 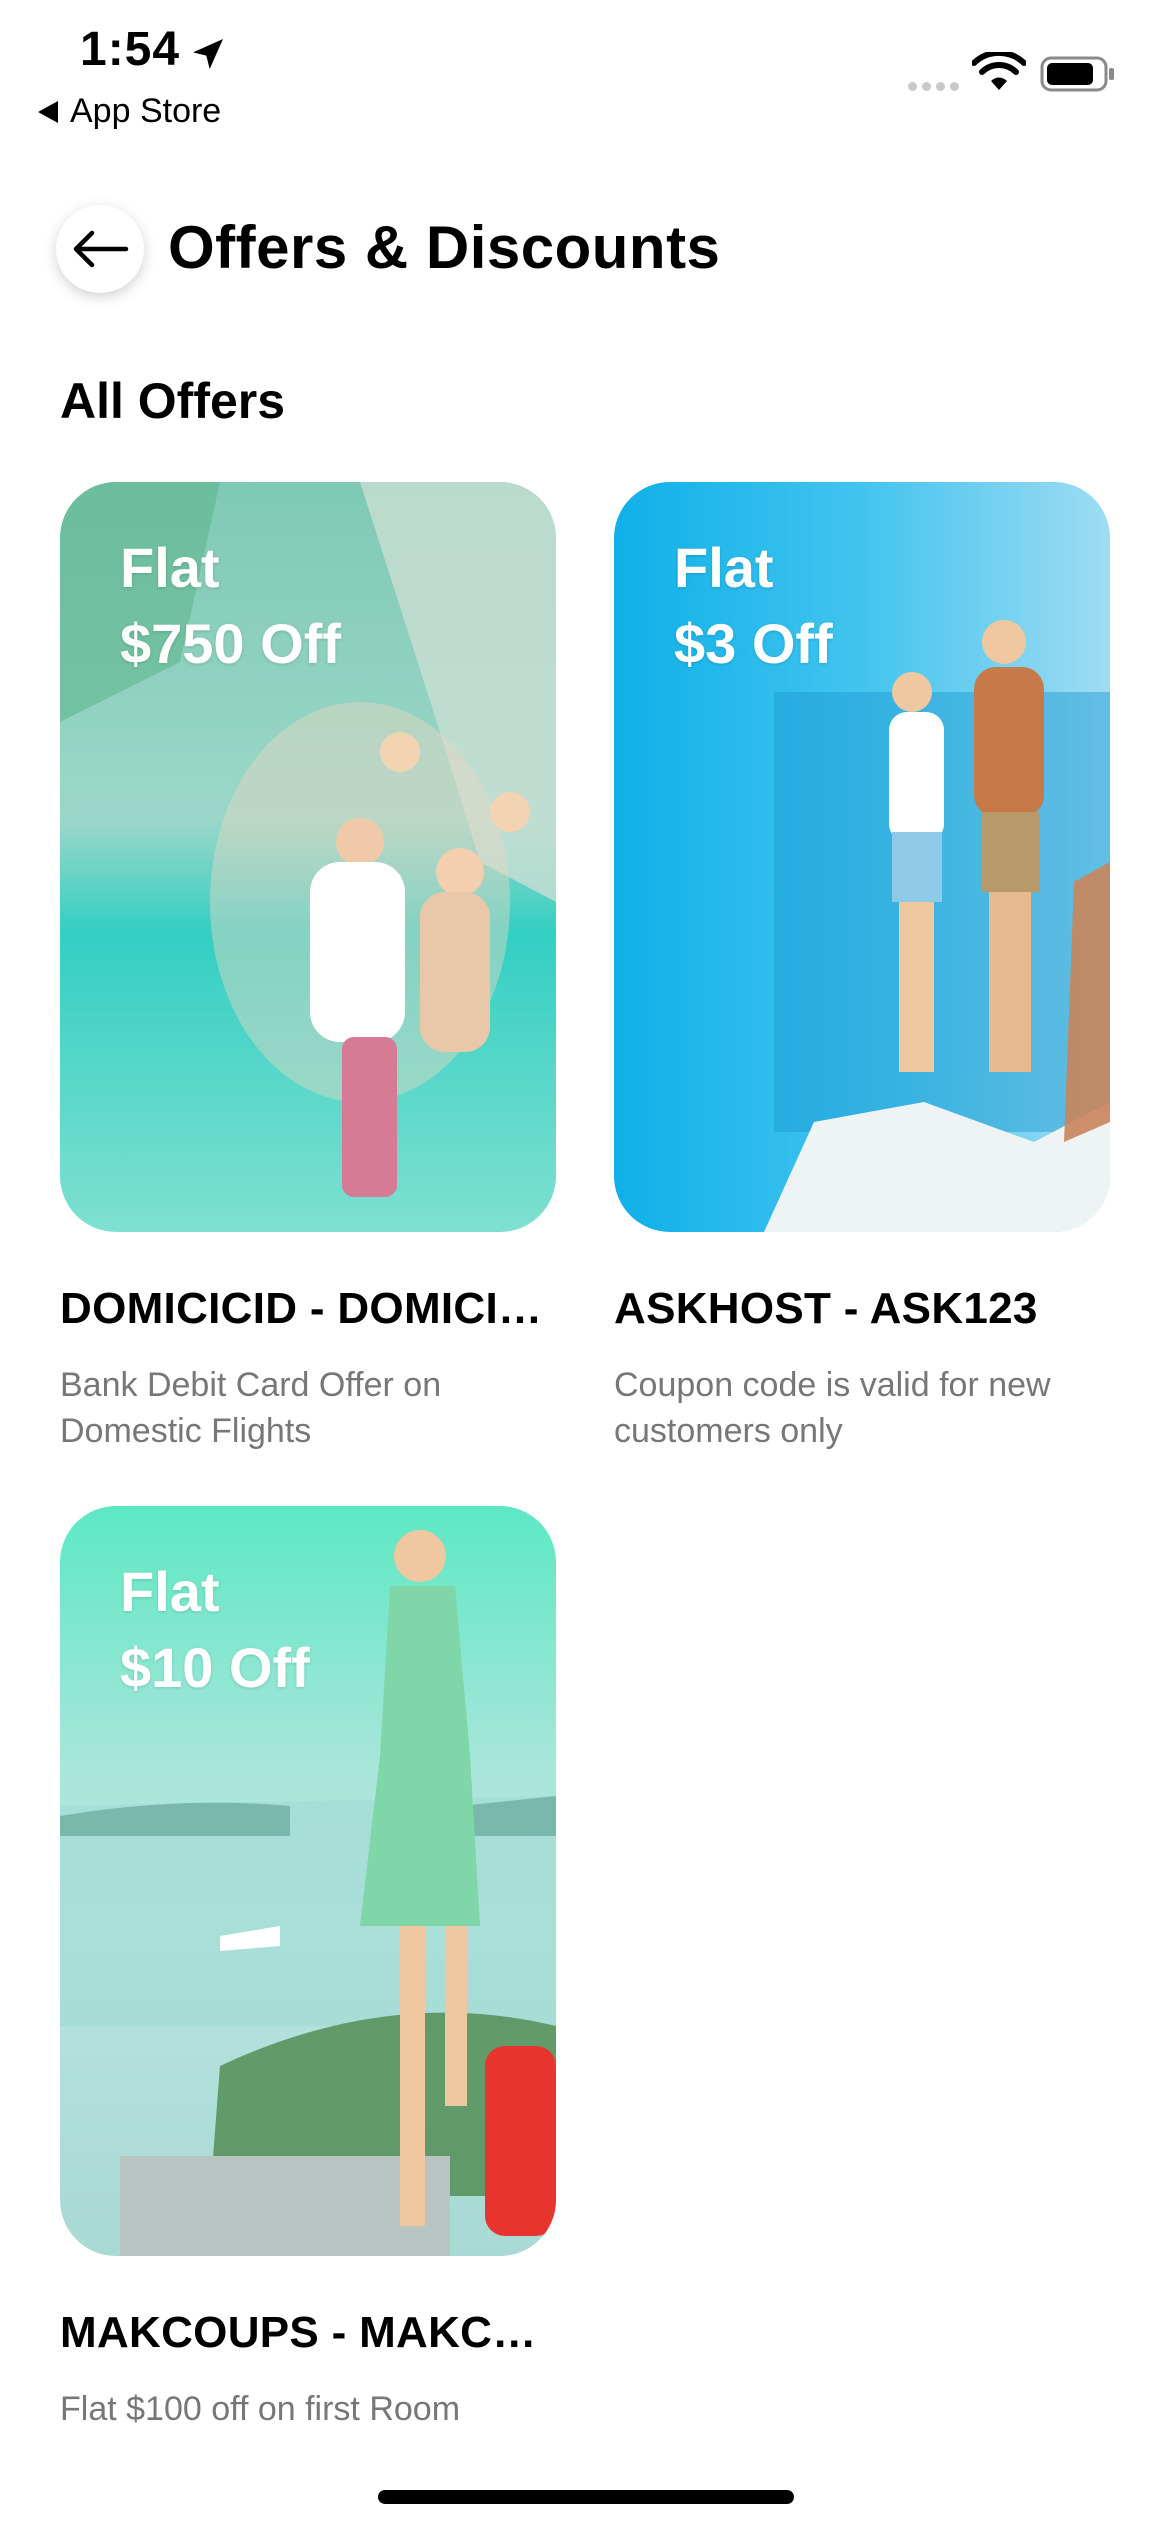 I want to click on offer-code: DOMICICID - DOMICICID, so click(x=308, y=1308).